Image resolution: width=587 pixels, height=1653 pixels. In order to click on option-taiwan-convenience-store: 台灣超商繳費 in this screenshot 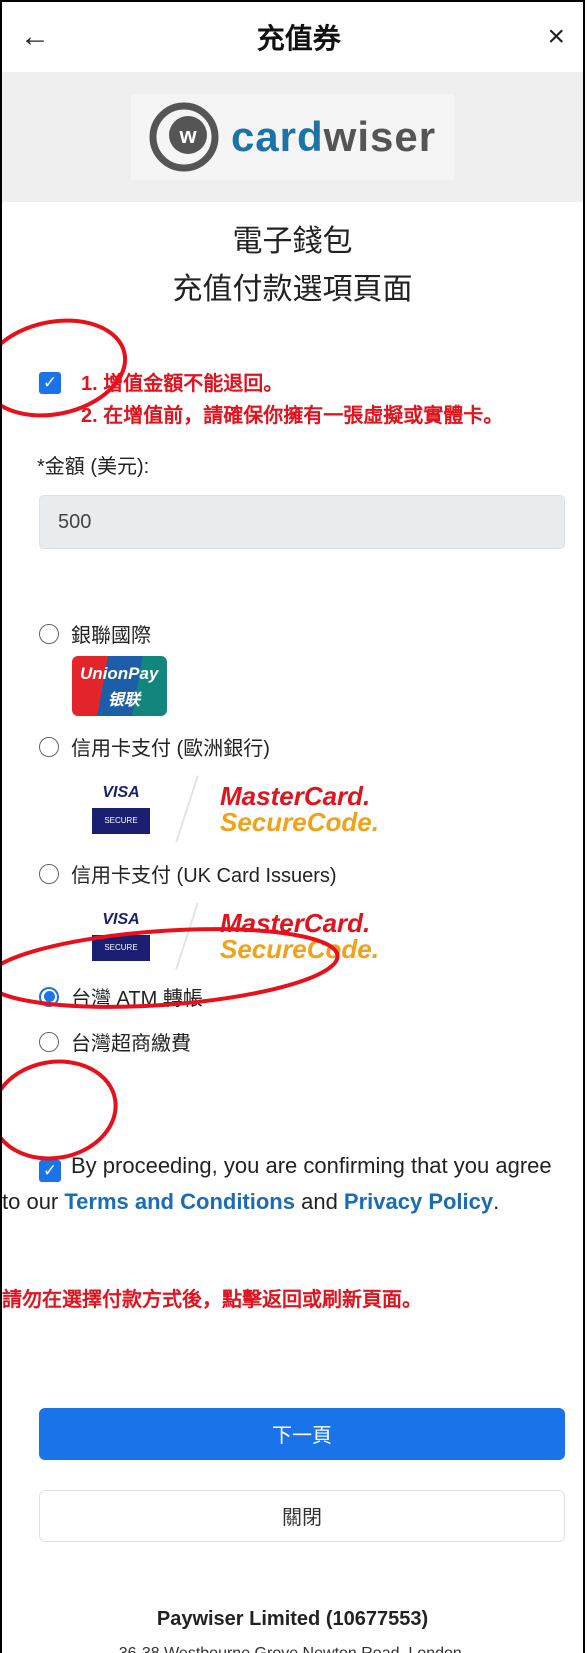, I will do `click(311, 1041)`.